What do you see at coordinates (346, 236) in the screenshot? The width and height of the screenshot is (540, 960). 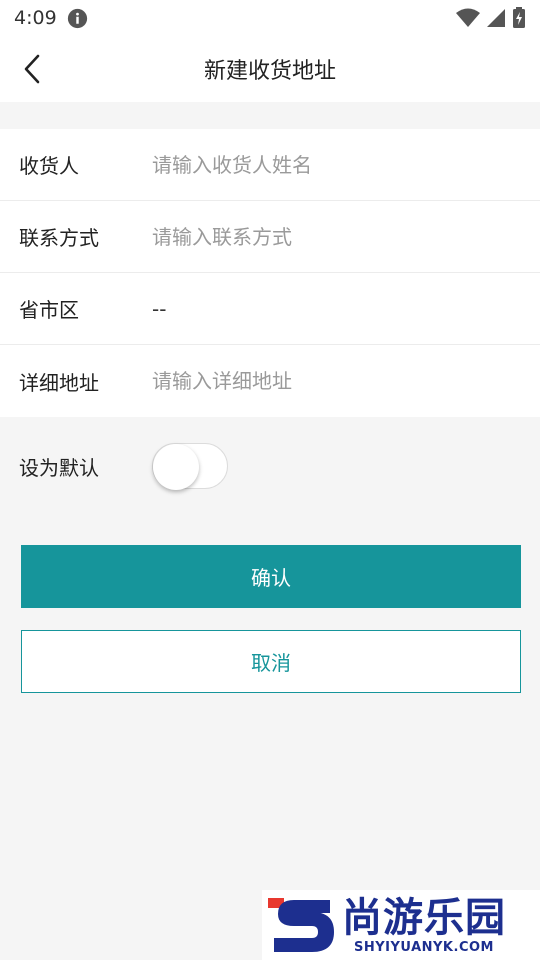 I see `contact-input` at bounding box center [346, 236].